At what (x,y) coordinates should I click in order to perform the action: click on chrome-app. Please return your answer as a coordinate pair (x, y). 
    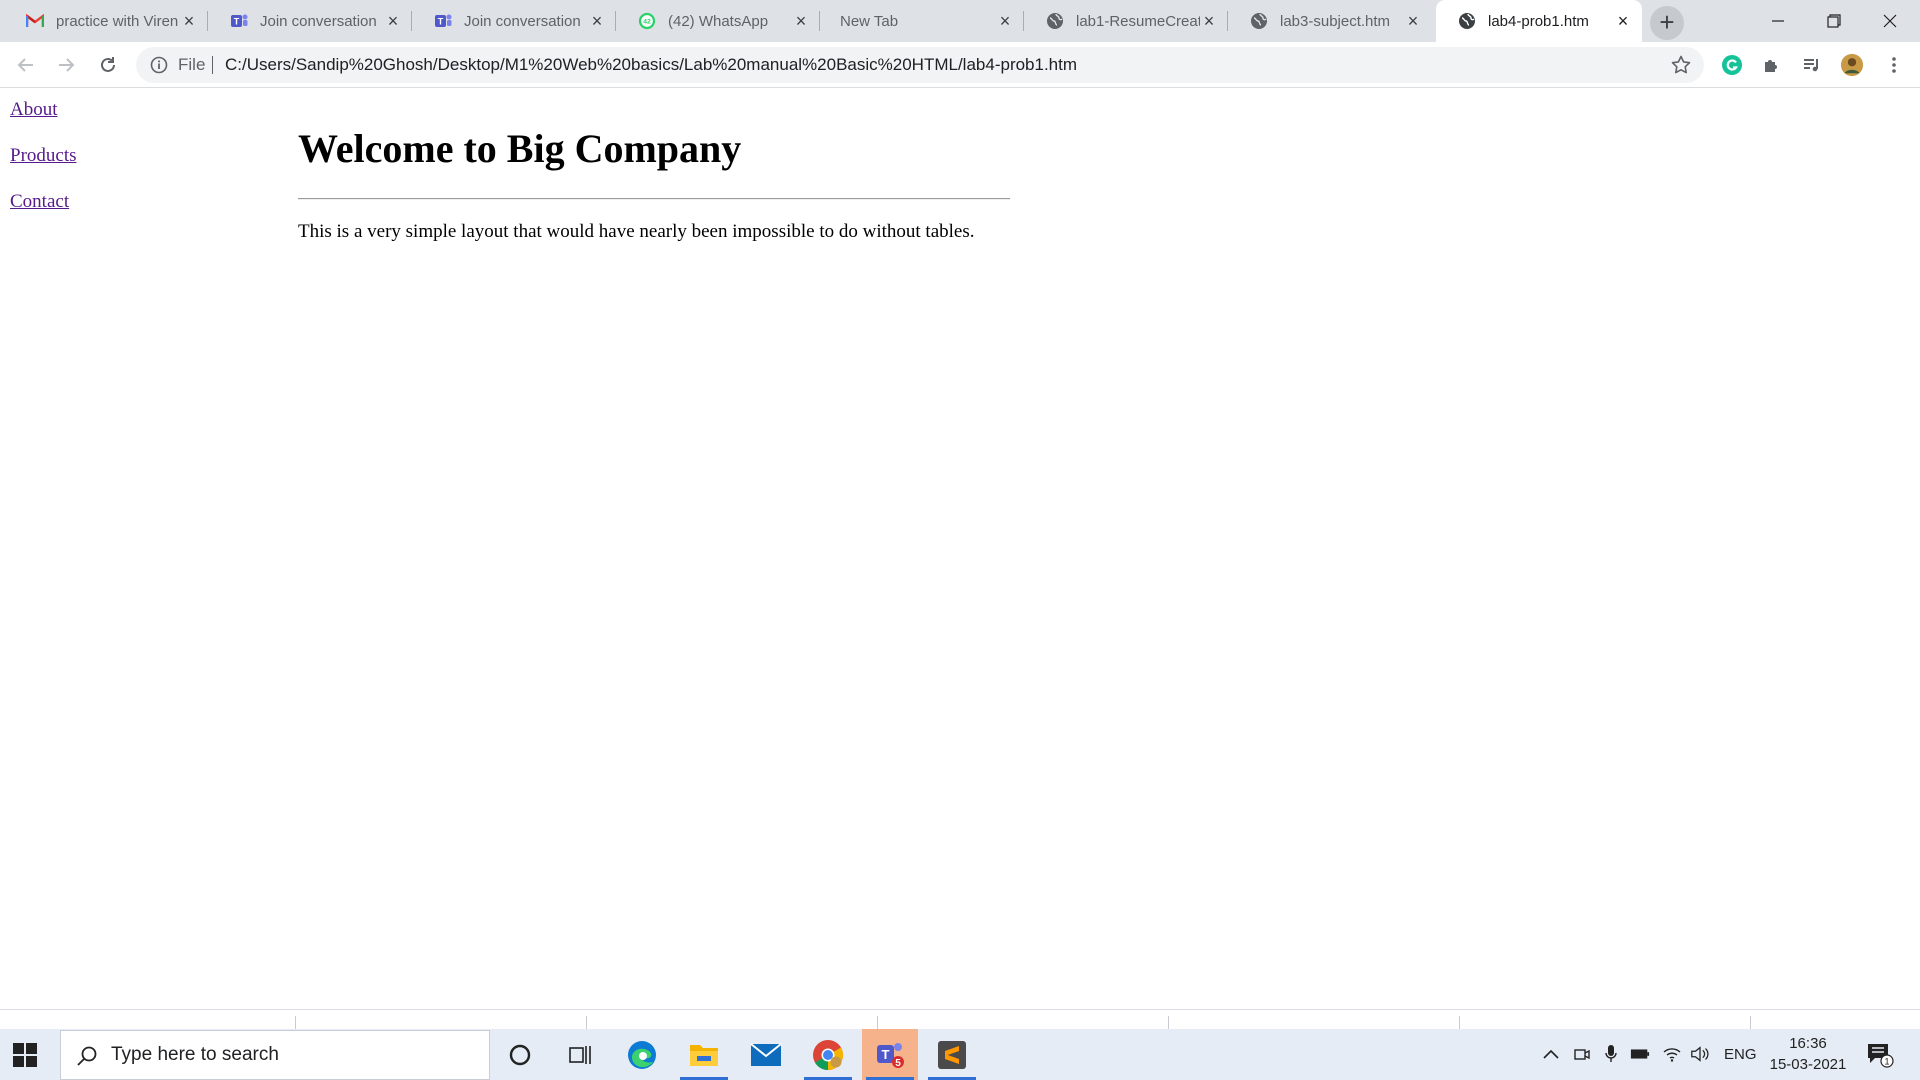
    Looking at the image, I should click on (828, 1054).